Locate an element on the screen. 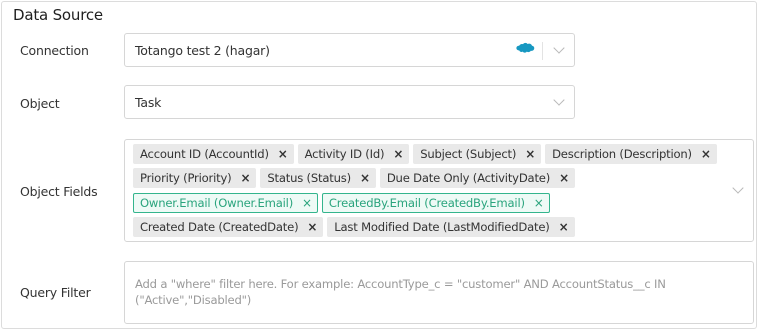 The height and width of the screenshot is (330, 758). tag-status: Status (Status) × is located at coordinates (318, 178).